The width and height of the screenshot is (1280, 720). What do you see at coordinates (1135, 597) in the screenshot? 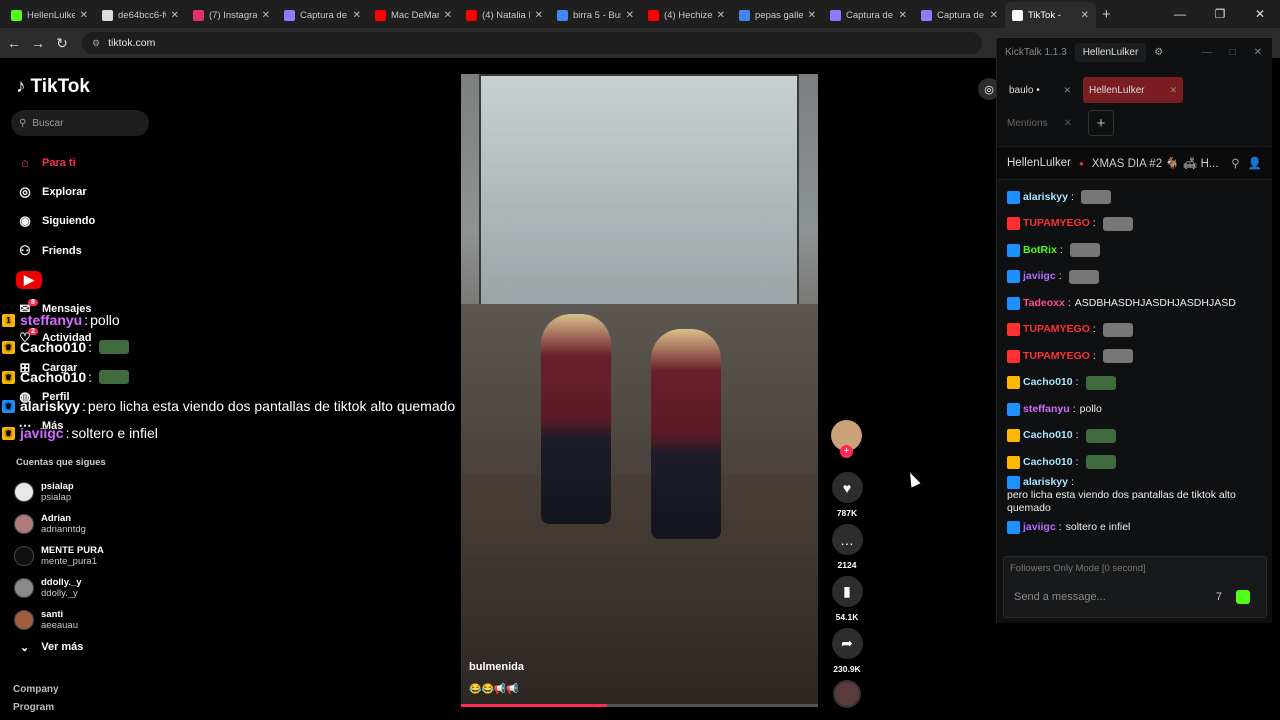
I see `send-message-input: Send a message... 7` at bounding box center [1135, 597].